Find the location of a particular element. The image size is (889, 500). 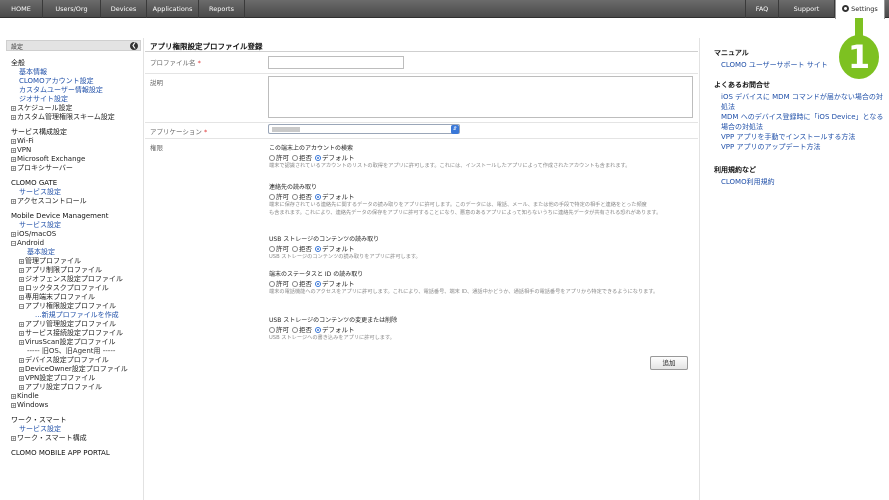

description-textarea is located at coordinates (480, 97).